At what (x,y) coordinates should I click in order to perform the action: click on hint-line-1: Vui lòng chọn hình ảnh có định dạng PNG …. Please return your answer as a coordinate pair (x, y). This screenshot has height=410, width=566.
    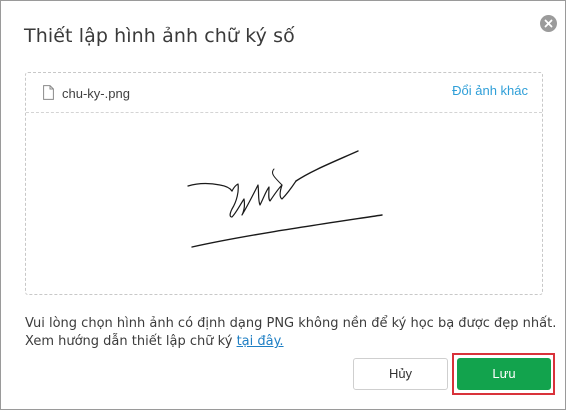
    Looking at the image, I should click on (291, 323).